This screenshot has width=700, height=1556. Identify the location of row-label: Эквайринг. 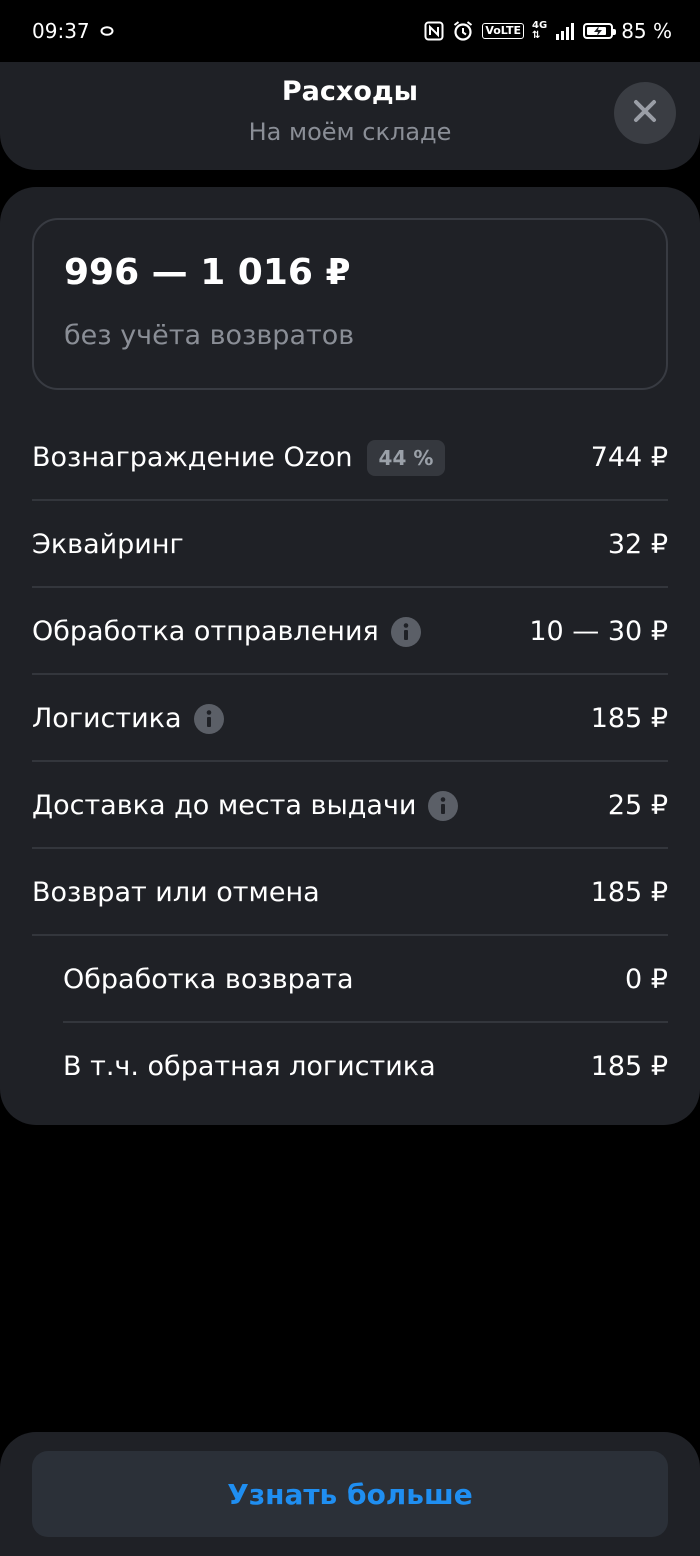
(108, 544).